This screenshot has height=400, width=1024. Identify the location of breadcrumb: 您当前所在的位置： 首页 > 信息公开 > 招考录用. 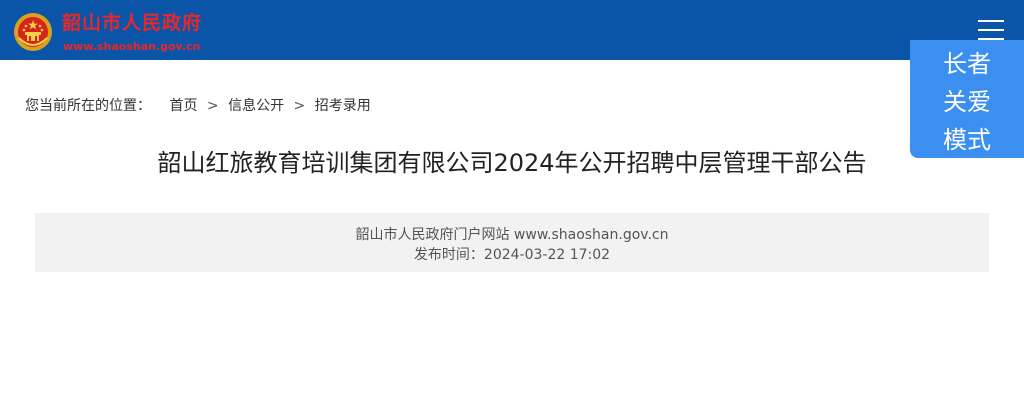
(198, 106).